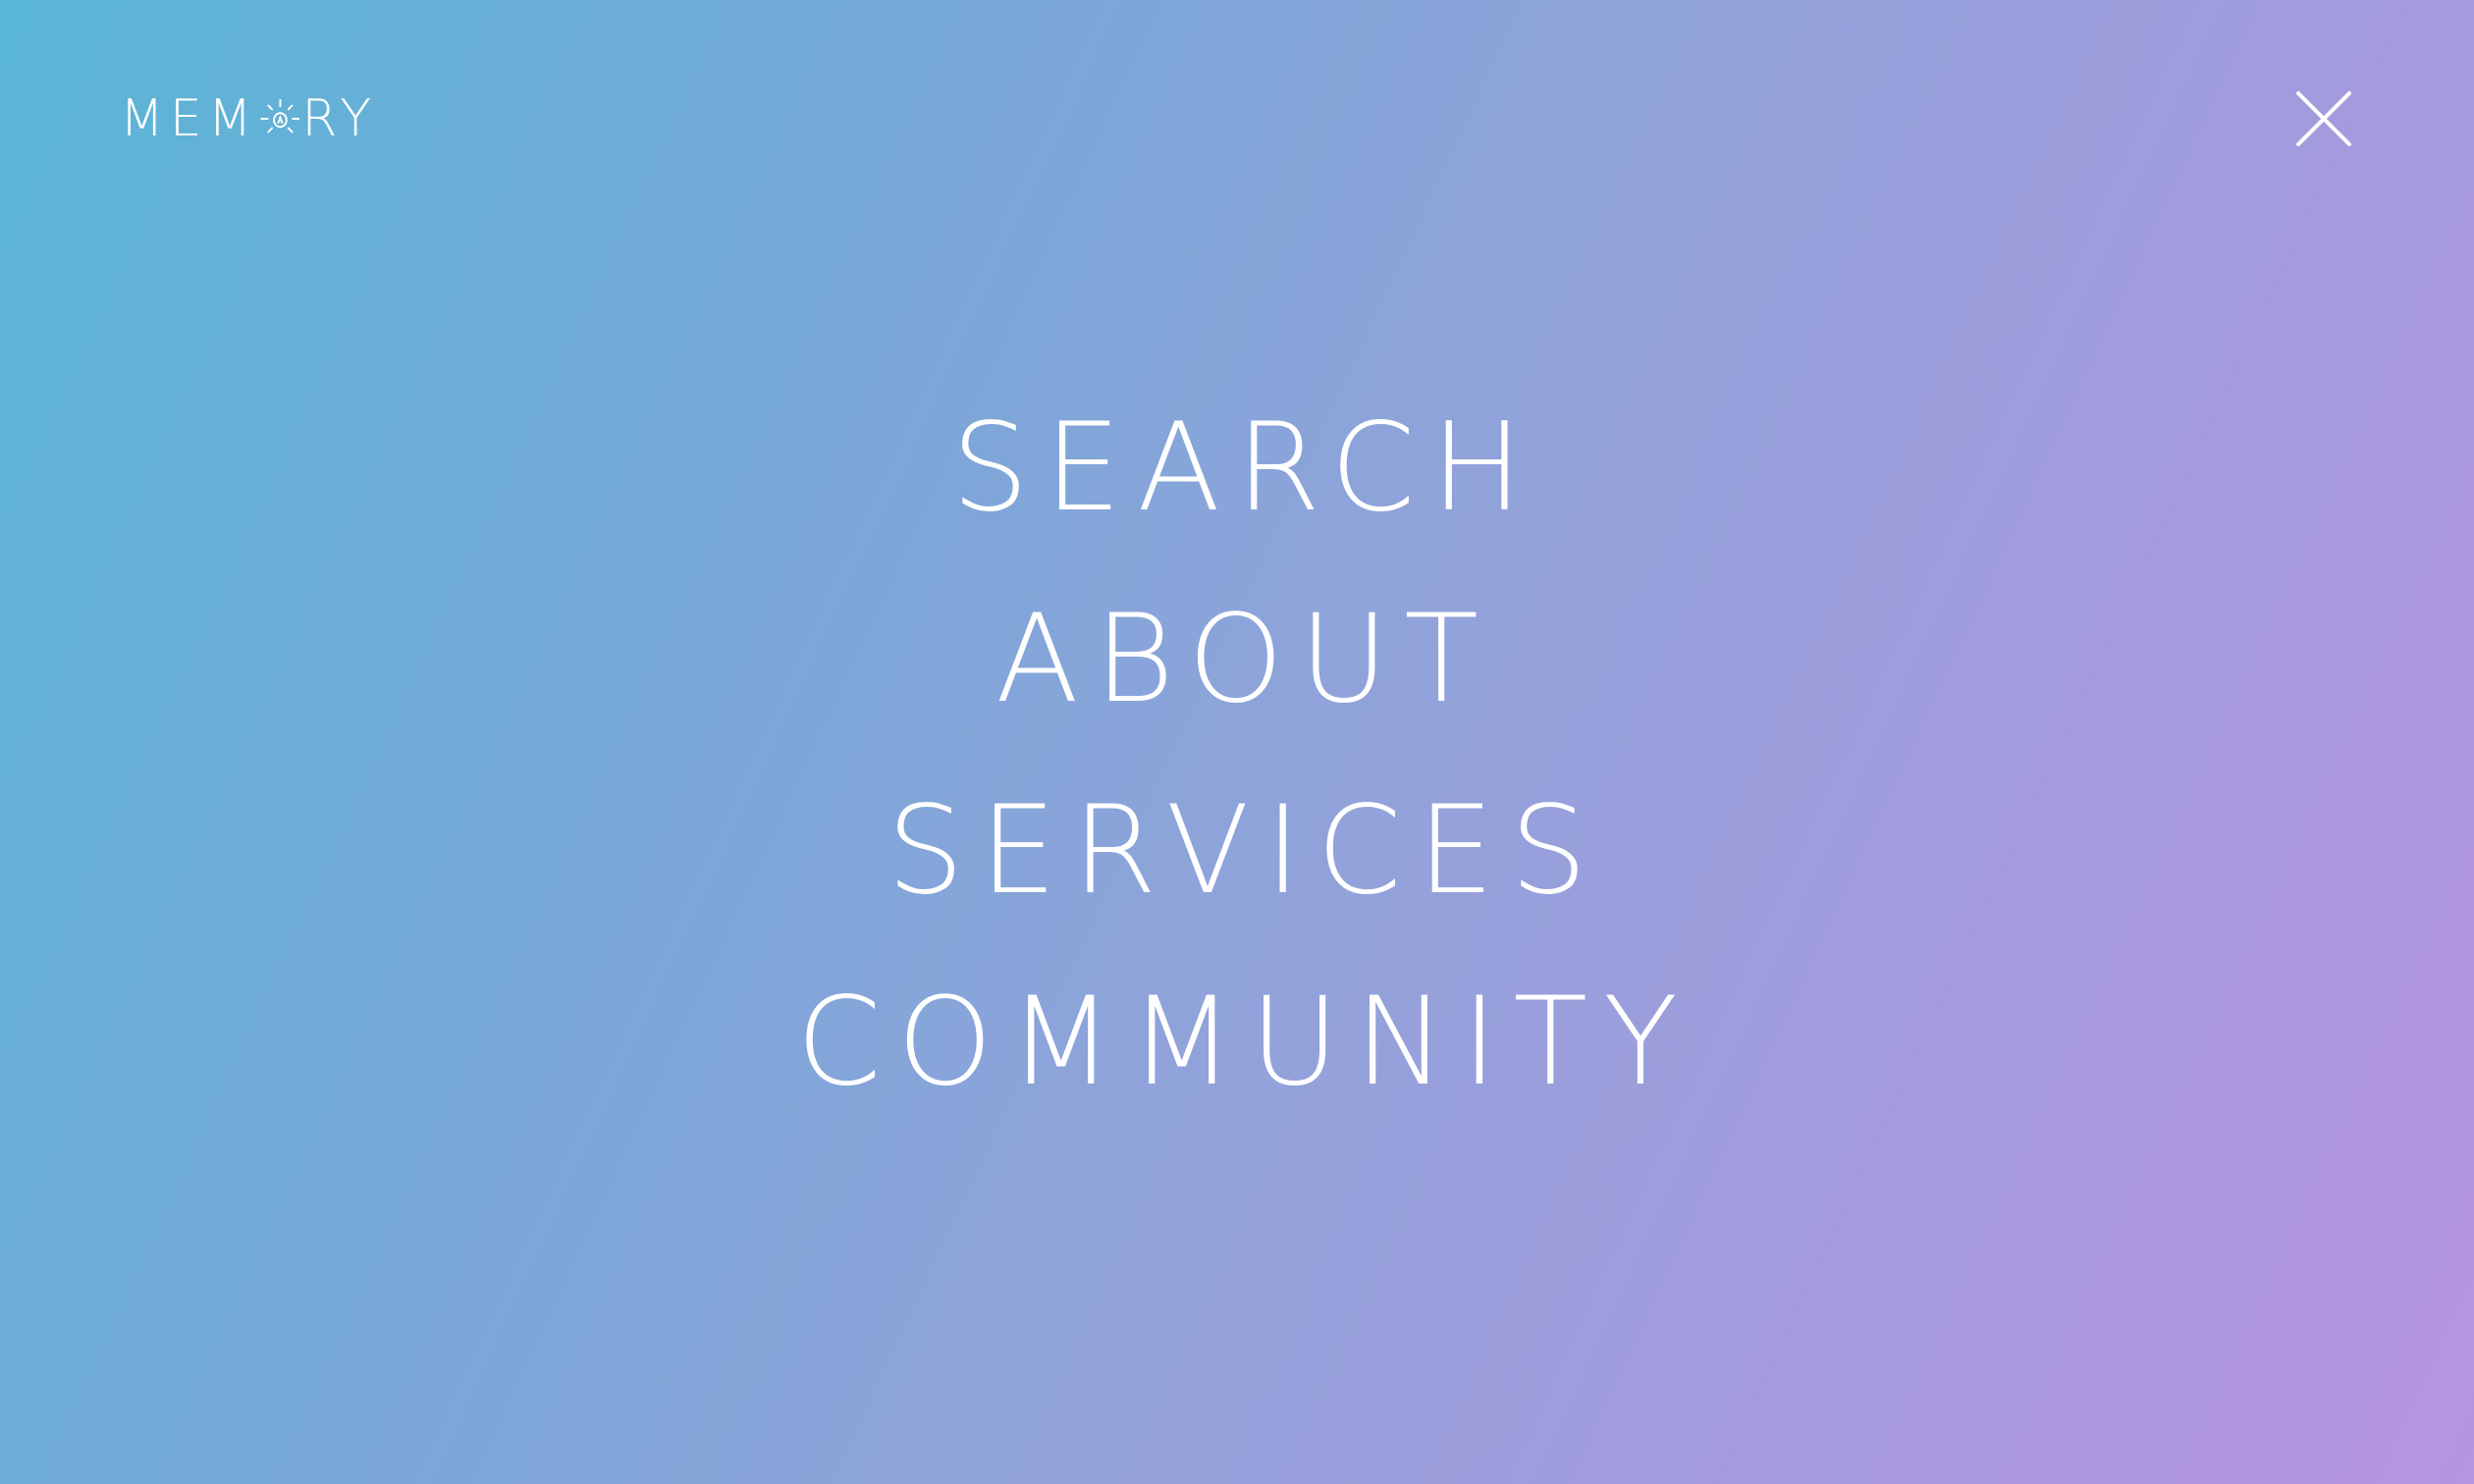 Image resolution: width=2474 pixels, height=1484 pixels. I want to click on logo-text-left: MEM, so click(189, 118).